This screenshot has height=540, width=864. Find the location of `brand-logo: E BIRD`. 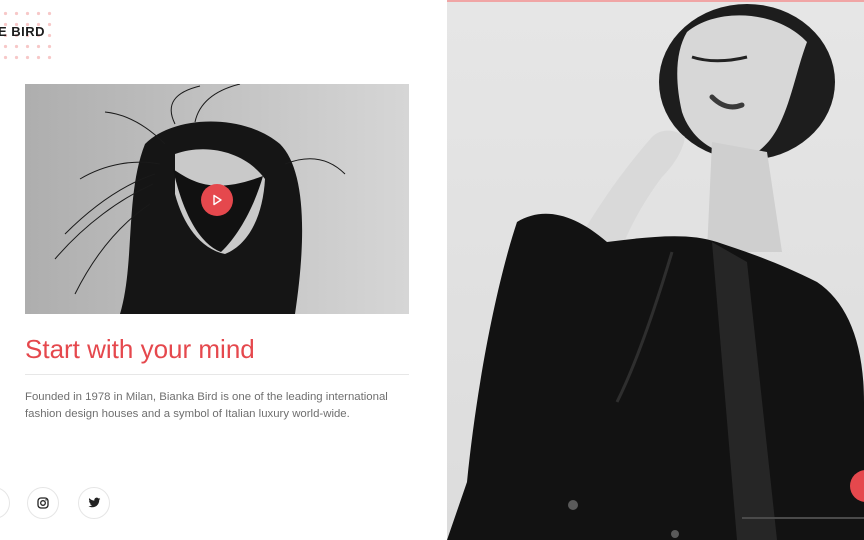

brand-logo: E BIRD is located at coordinates (22, 31).